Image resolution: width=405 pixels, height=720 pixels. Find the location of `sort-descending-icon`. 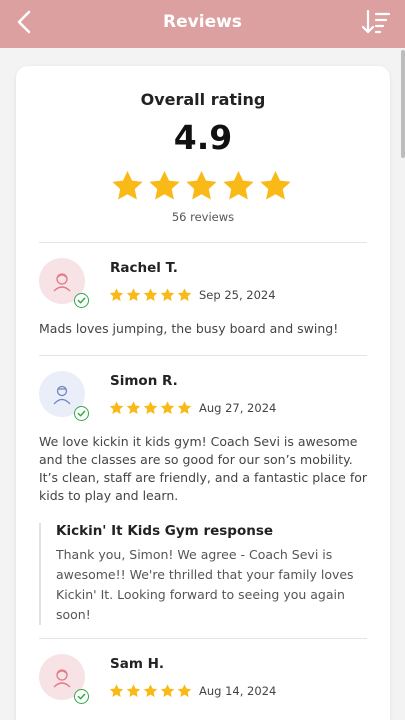

sort-descending-icon is located at coordinates (376, 21).